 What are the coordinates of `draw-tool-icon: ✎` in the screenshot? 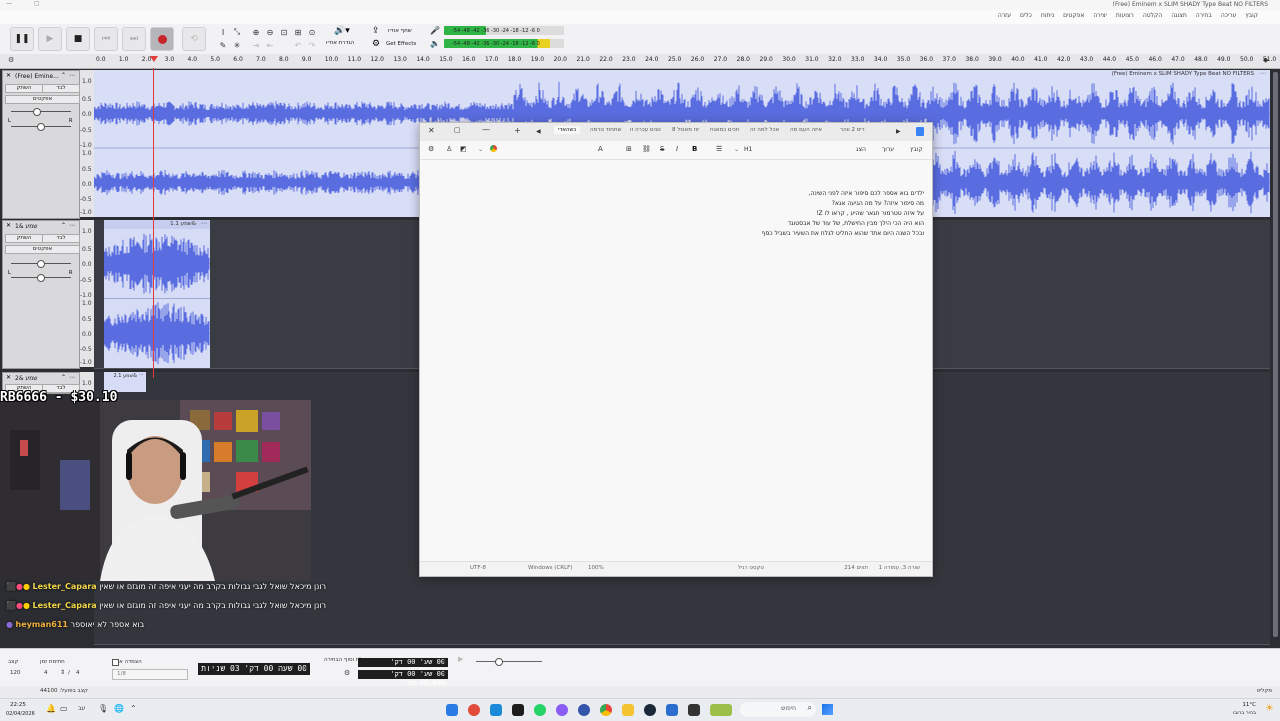 It's located at (223, 45).